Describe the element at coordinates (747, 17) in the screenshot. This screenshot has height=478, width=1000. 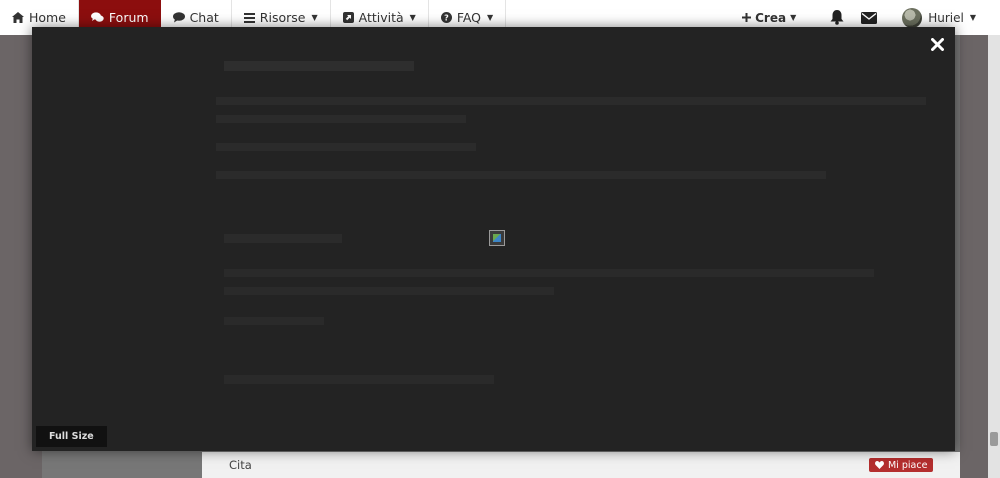
I see `plus-icon` at that location.